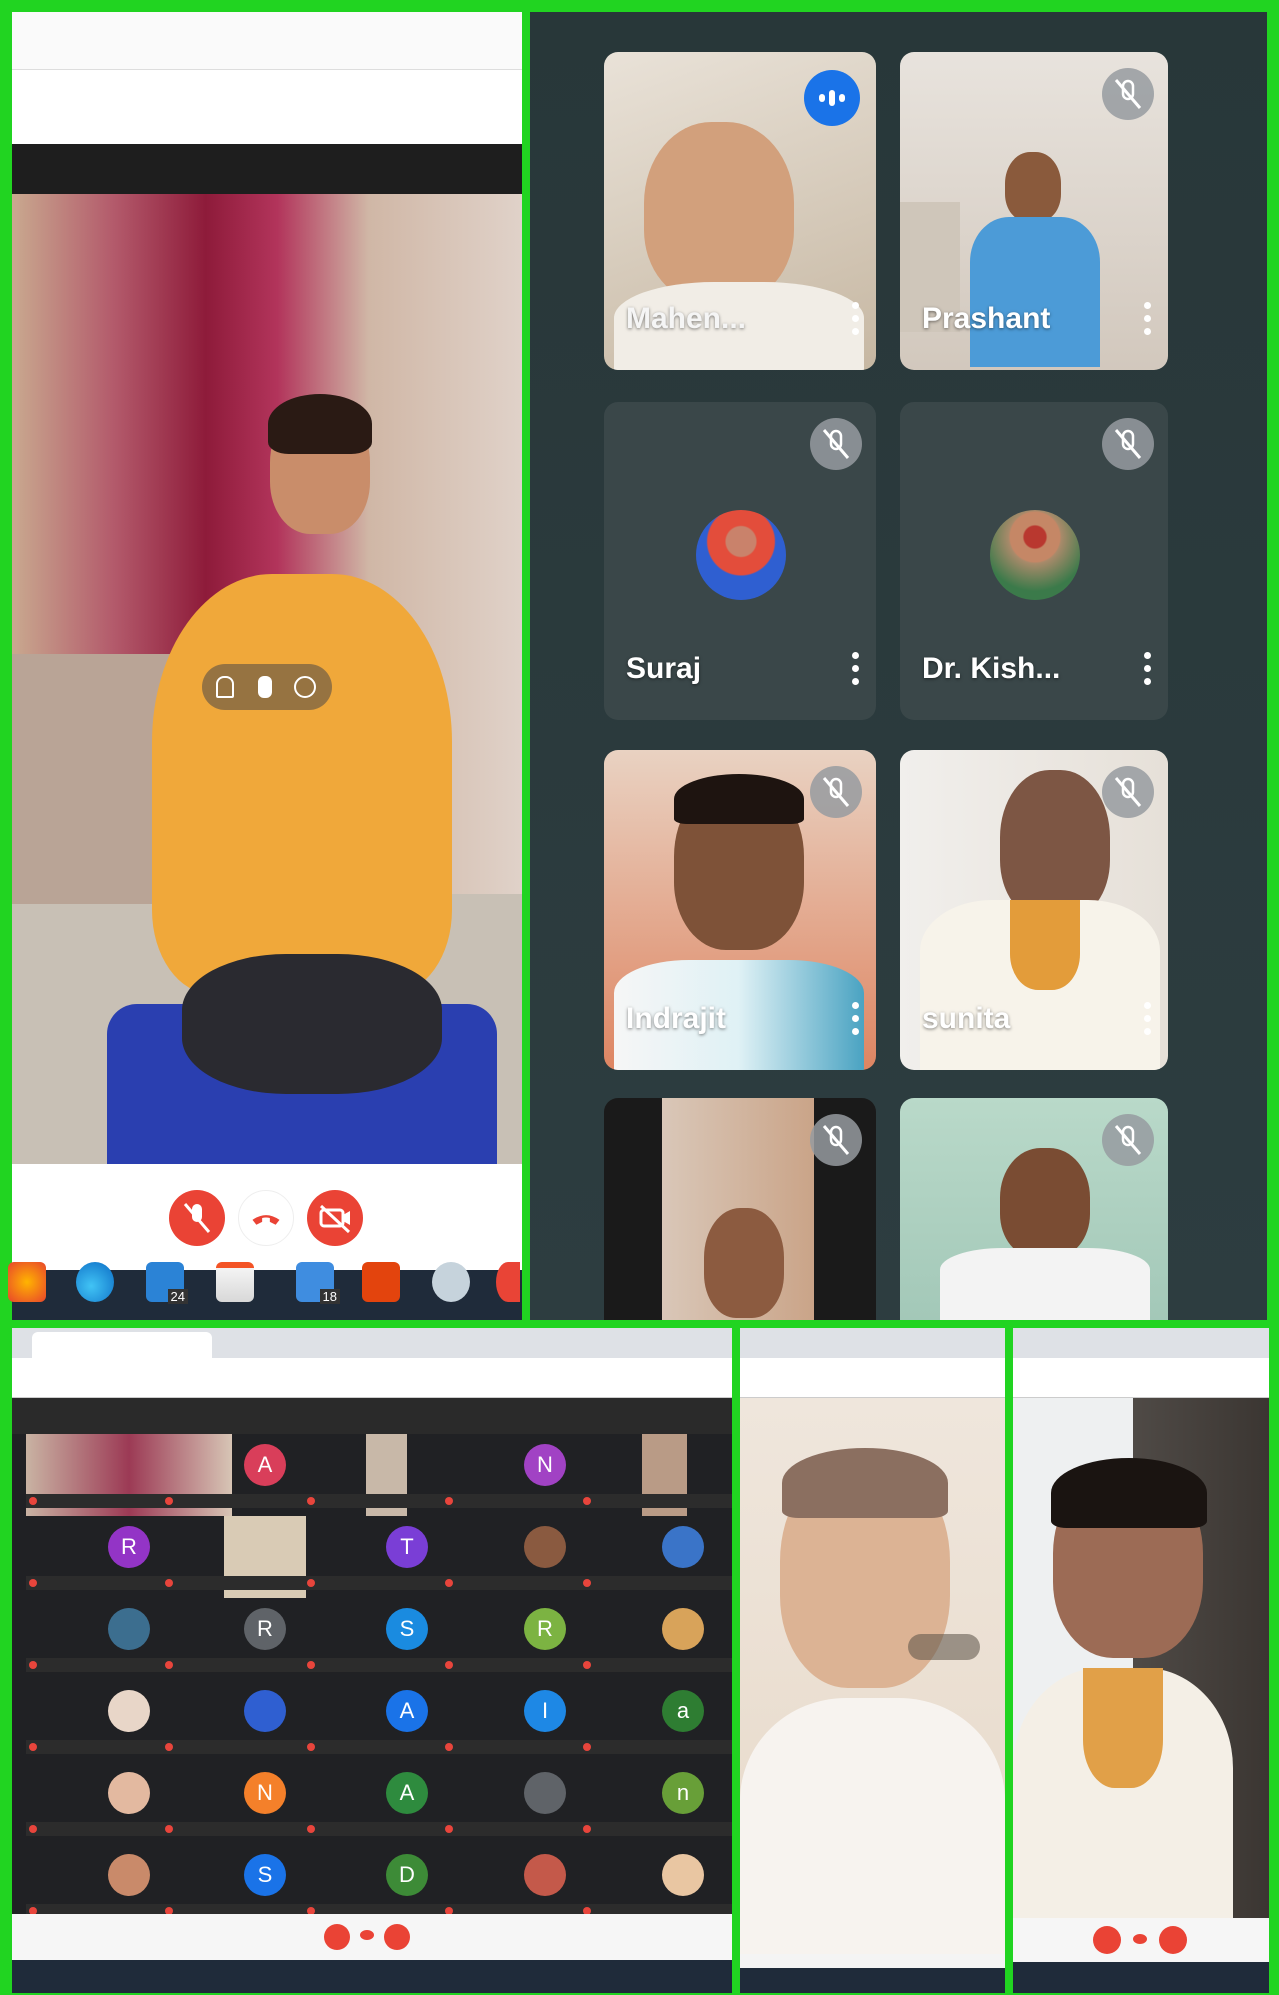 The height and width of the screenshot is (1995, 1279). Describe the element at coordinates (27, 1282) in the screenshot. I see `firefox-icon` at that location.